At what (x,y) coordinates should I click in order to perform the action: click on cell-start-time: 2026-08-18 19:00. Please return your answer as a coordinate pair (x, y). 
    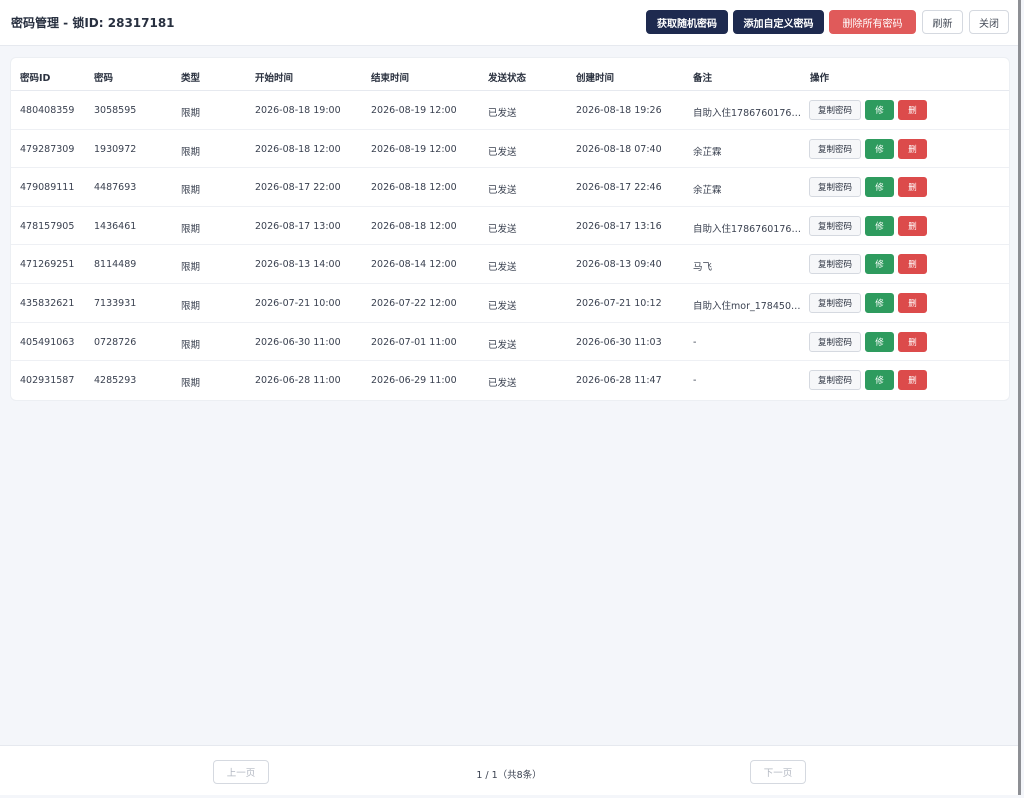
    Looking at the image, I should click on (298, 110).